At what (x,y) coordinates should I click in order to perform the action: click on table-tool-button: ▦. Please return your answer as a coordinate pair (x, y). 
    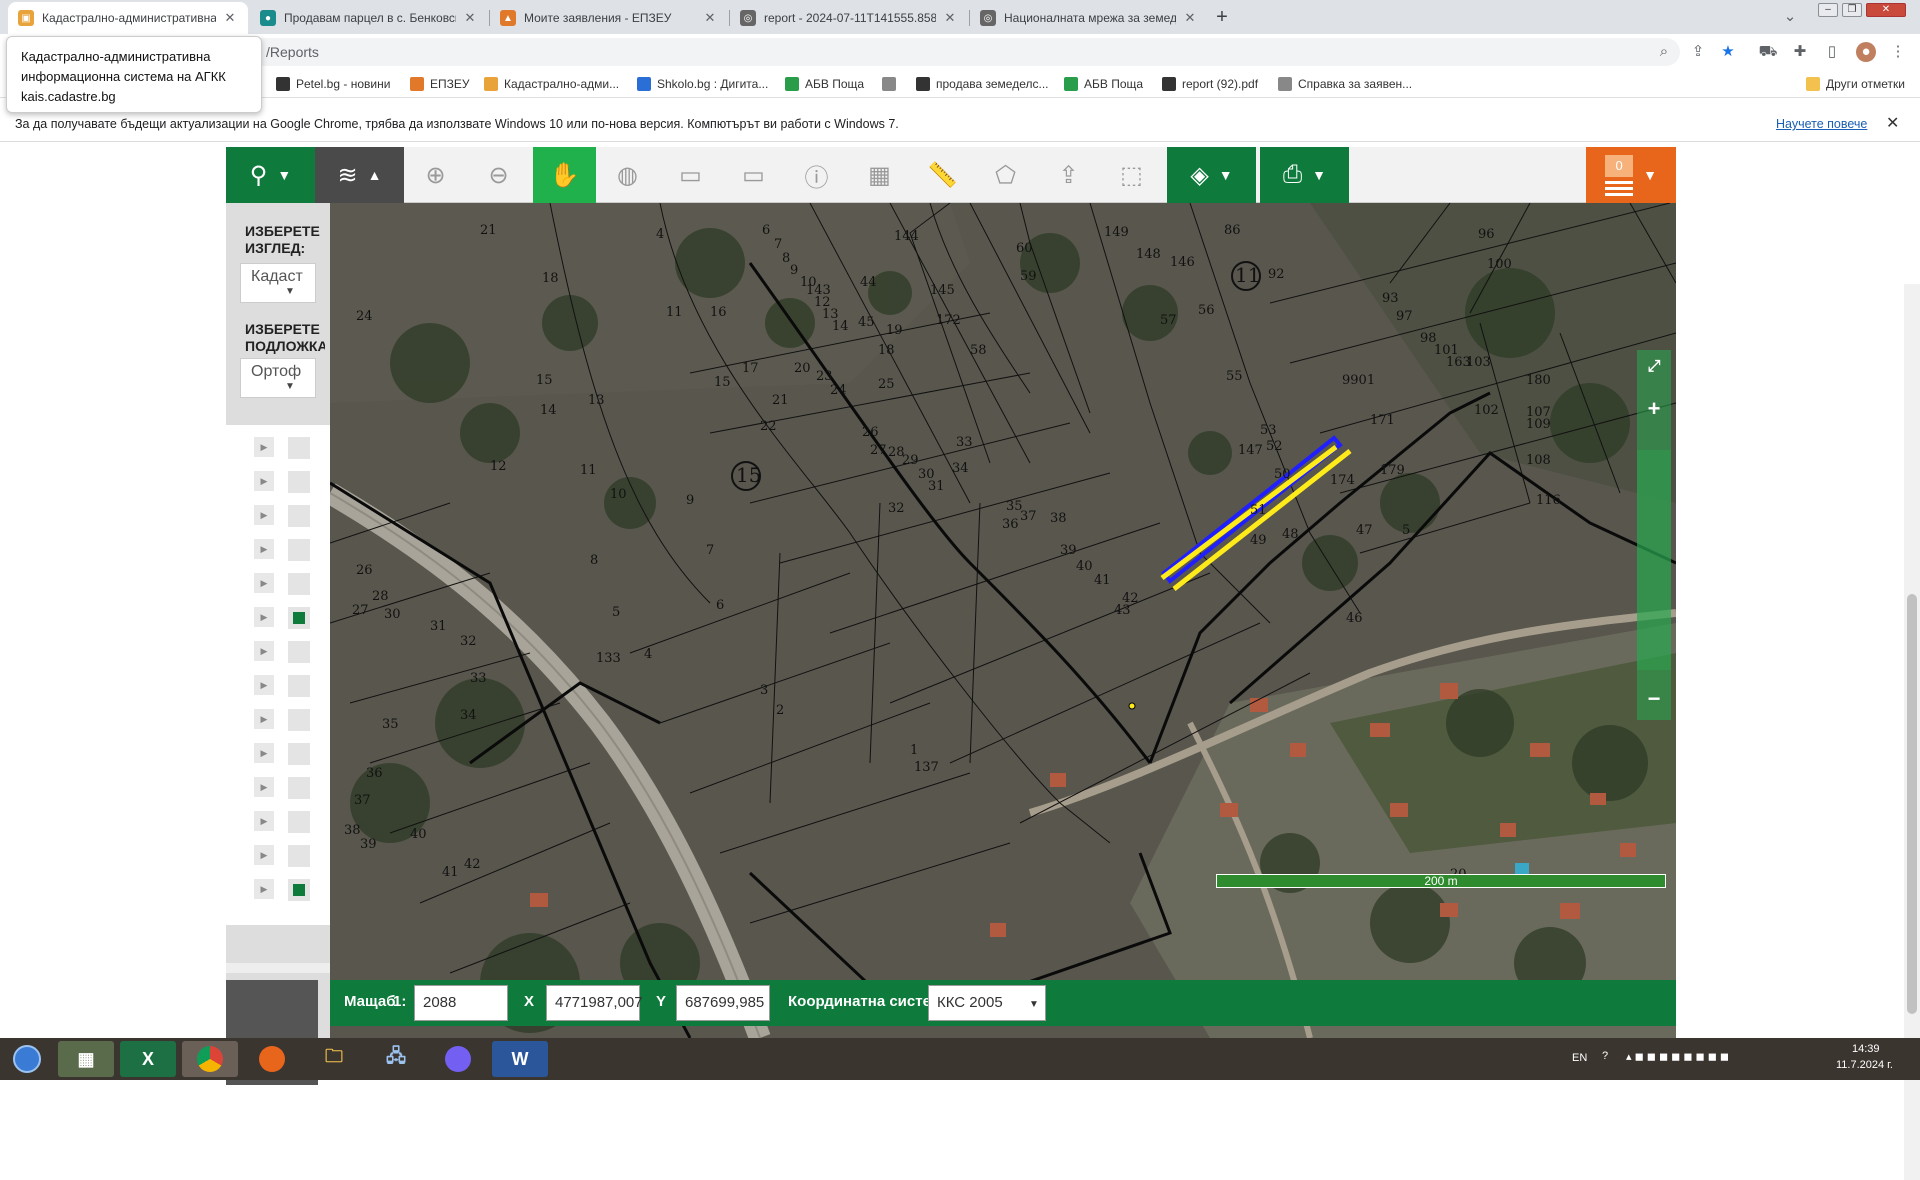
    Looking at the image, I should click on (879, 175).